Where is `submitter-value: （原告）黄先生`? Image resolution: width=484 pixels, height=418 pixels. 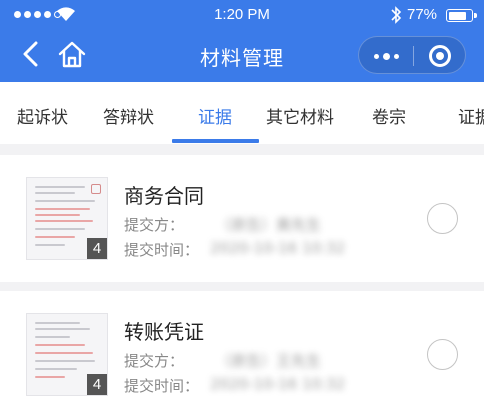
submitter-value: （原告）黄先生 is located at coordinates (269, 225).